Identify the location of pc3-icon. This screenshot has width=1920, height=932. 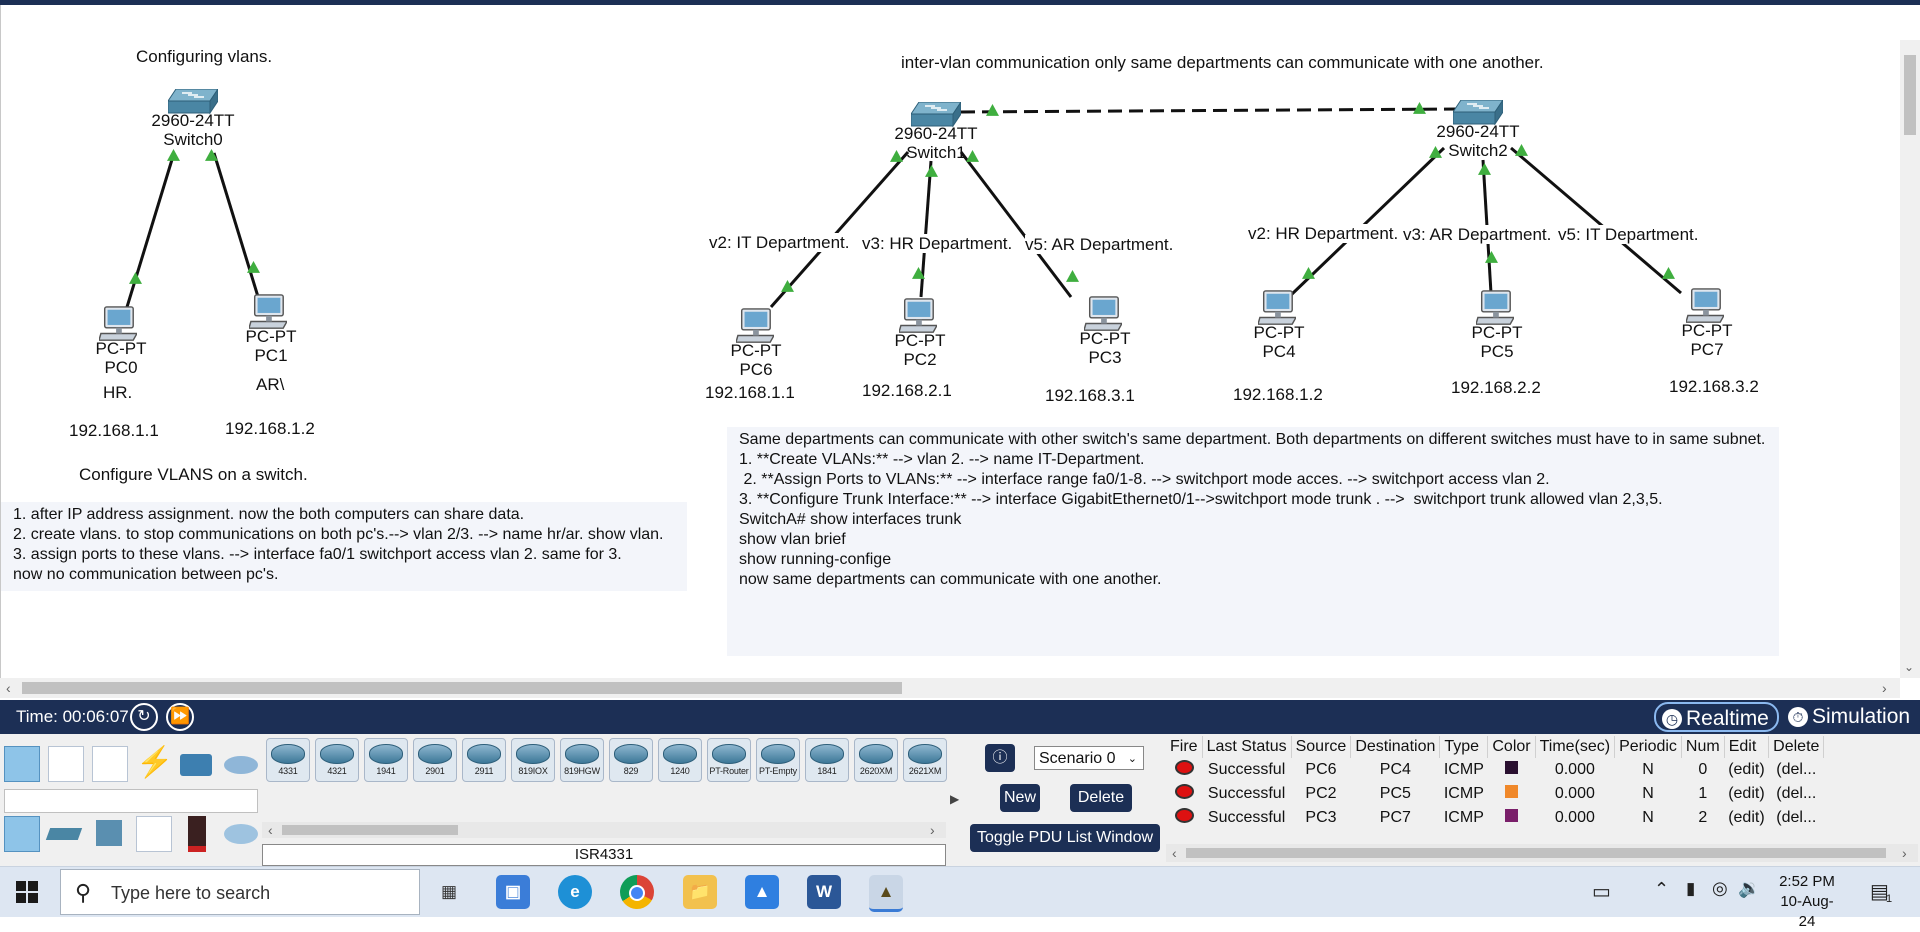
(1103, 313).